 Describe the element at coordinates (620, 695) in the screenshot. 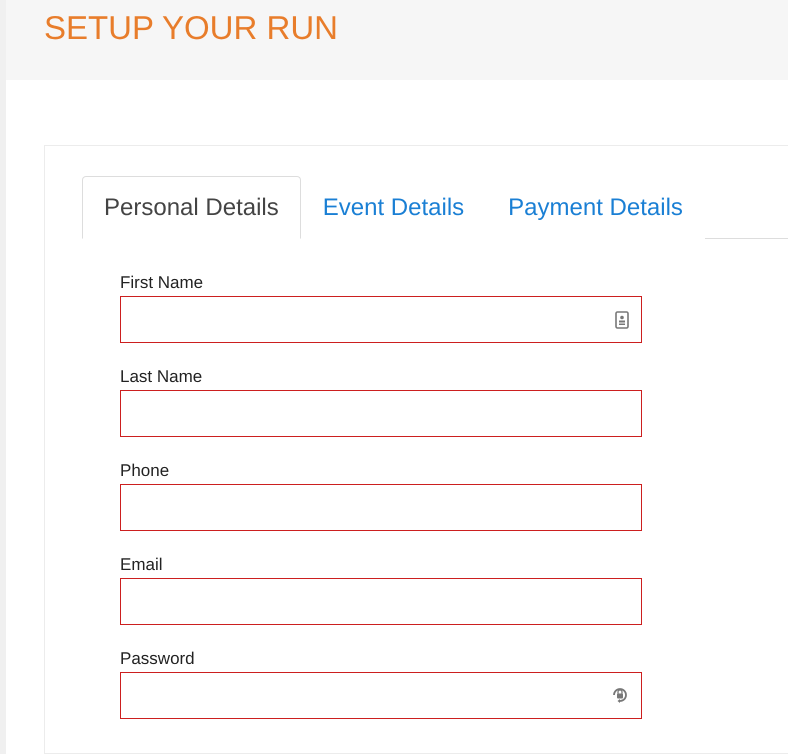

I see `password-key-icon` at that location.